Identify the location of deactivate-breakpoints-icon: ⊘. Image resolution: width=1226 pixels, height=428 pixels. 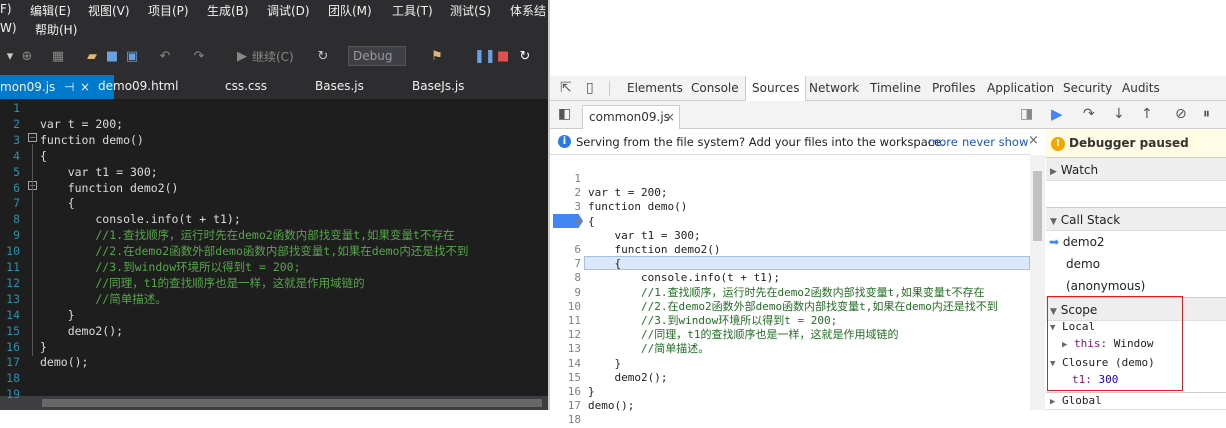
(1181, 114).